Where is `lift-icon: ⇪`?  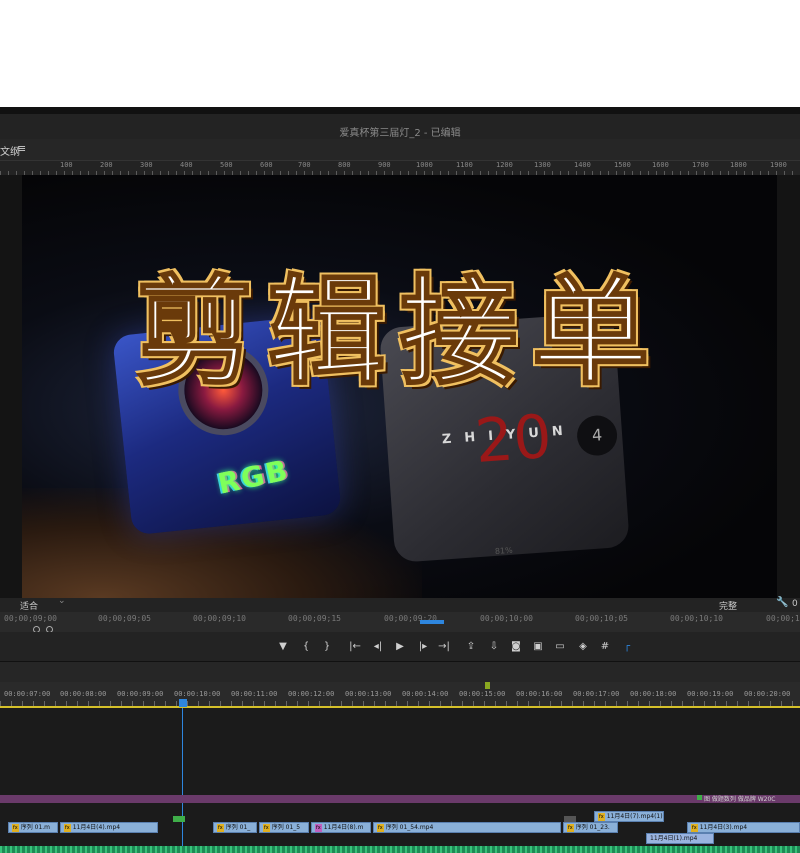
lift-icon: ⇪ is located at coordinates (471, 647).